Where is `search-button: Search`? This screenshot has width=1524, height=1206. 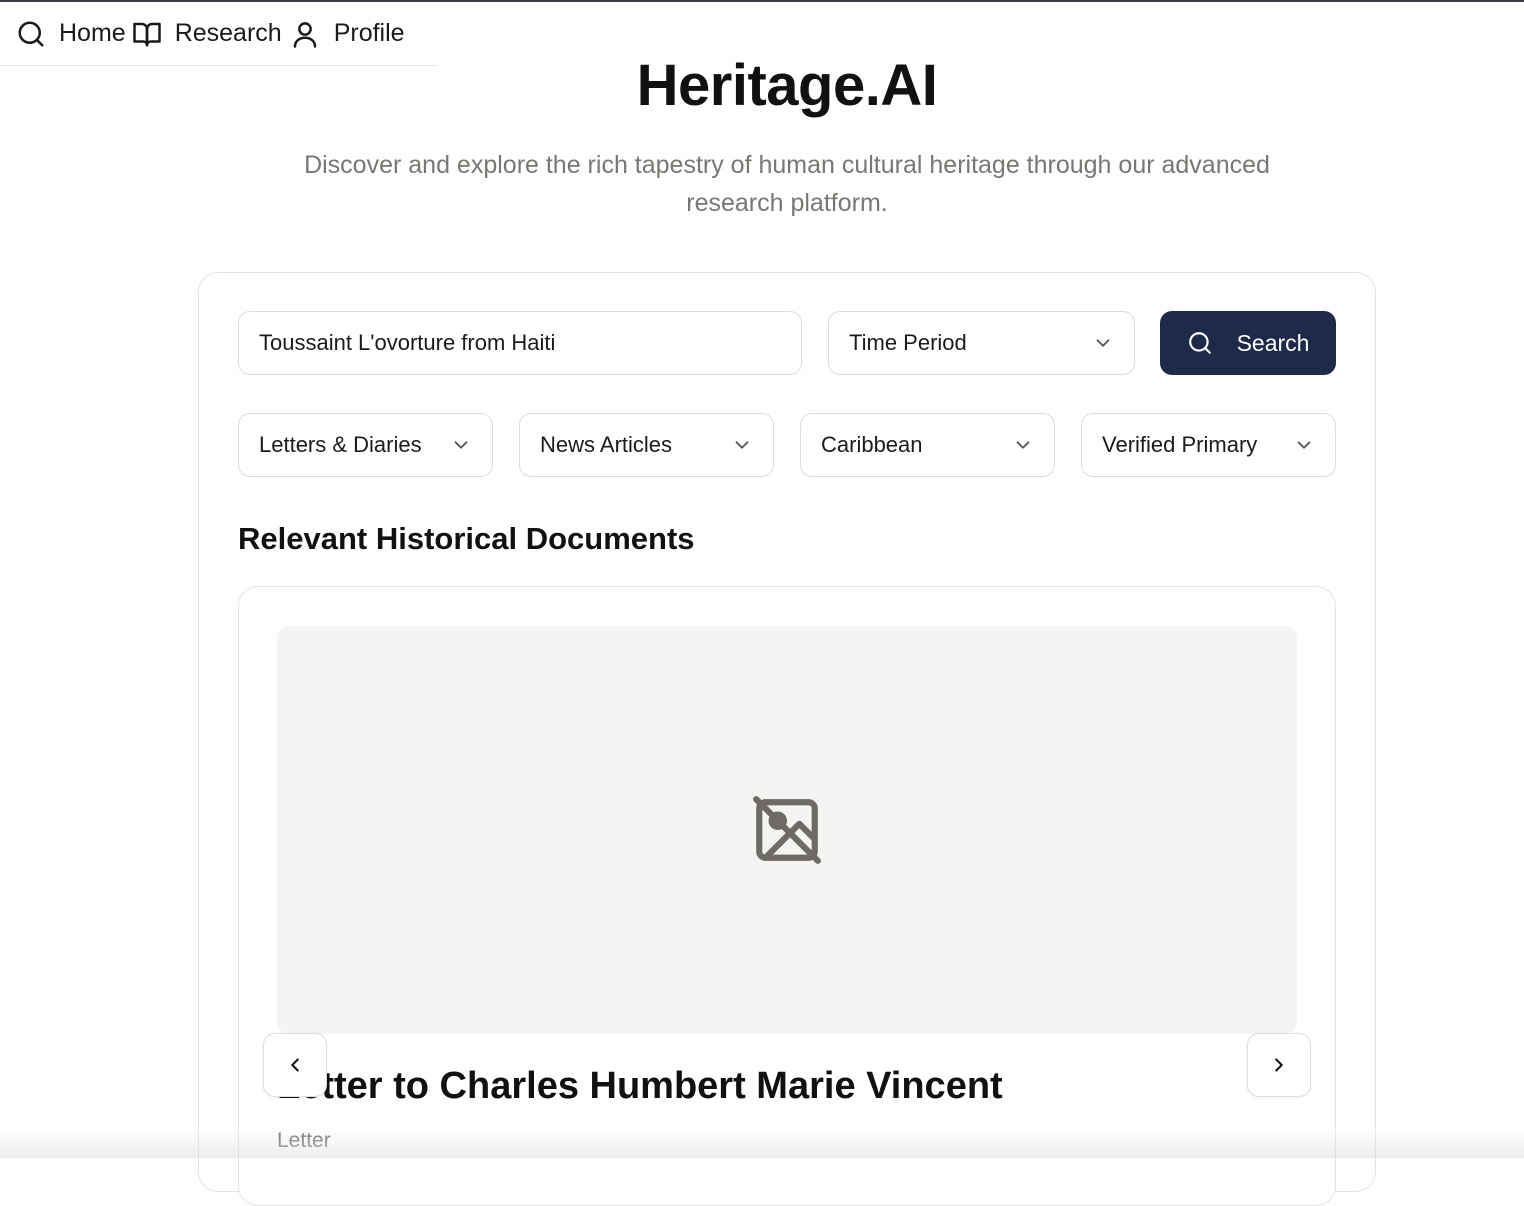 search-button: Search is located at coordinates (1248, 343).